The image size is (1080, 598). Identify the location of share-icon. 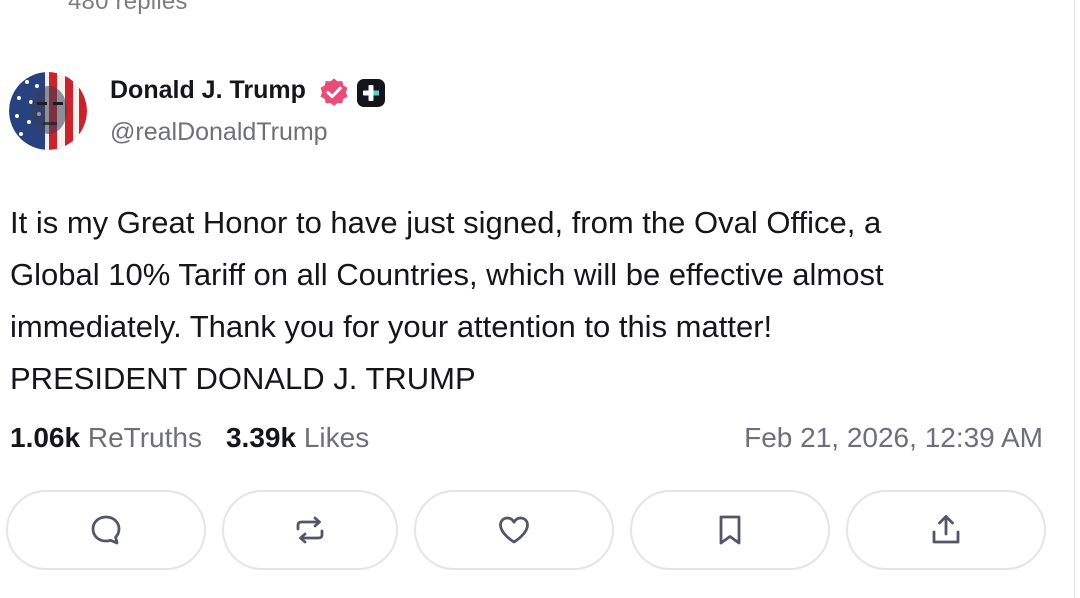
(946, 529).